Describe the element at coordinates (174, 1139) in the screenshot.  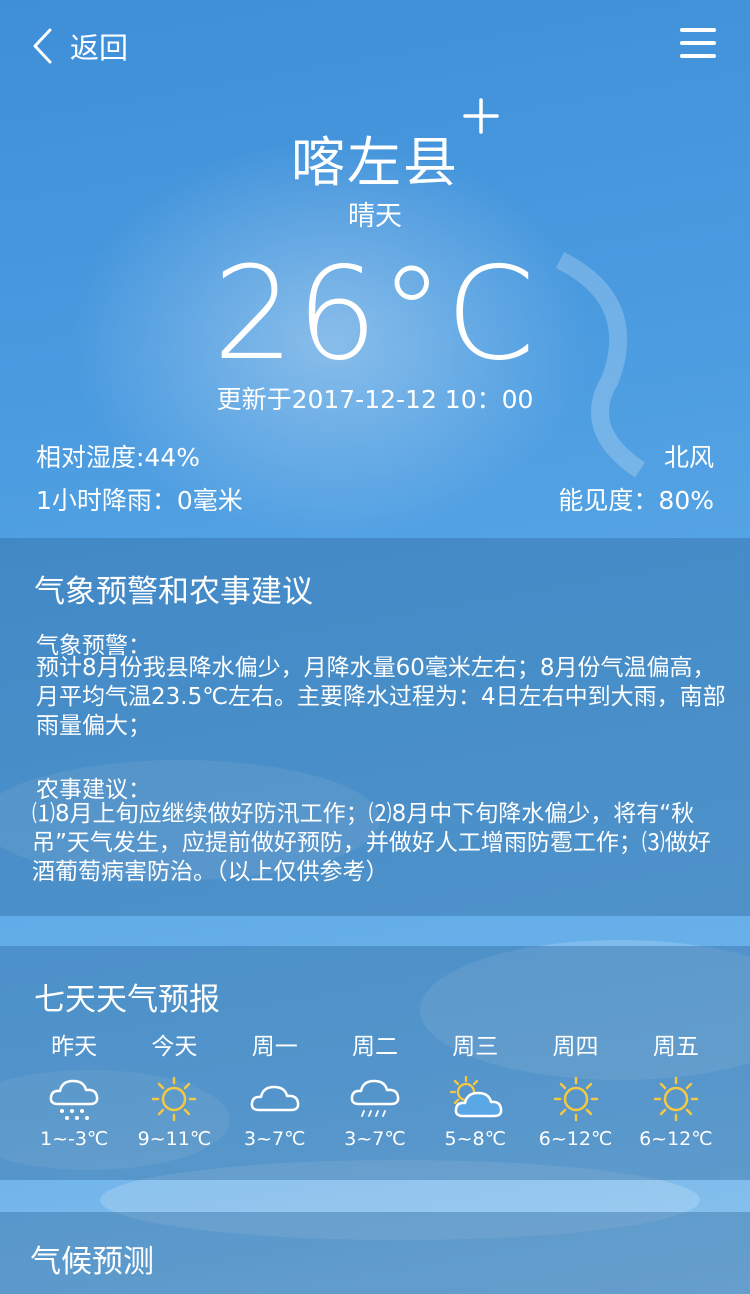
I see `day-temp: 9~11℃` at that location.